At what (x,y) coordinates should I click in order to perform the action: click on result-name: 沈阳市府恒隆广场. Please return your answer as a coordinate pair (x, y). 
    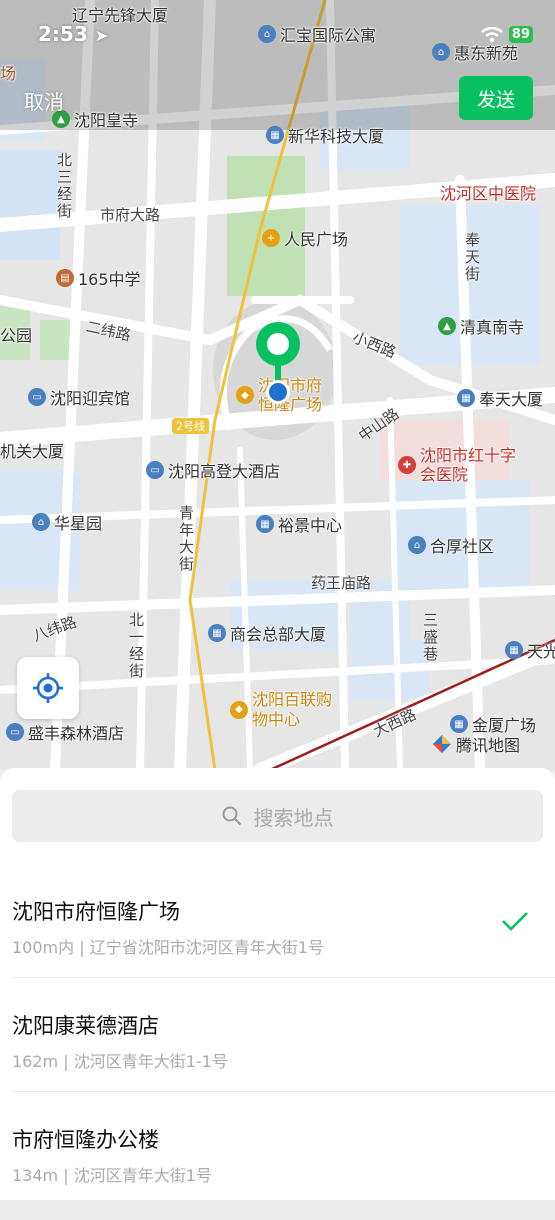
    Looking at the image, I should click on (96, 912).